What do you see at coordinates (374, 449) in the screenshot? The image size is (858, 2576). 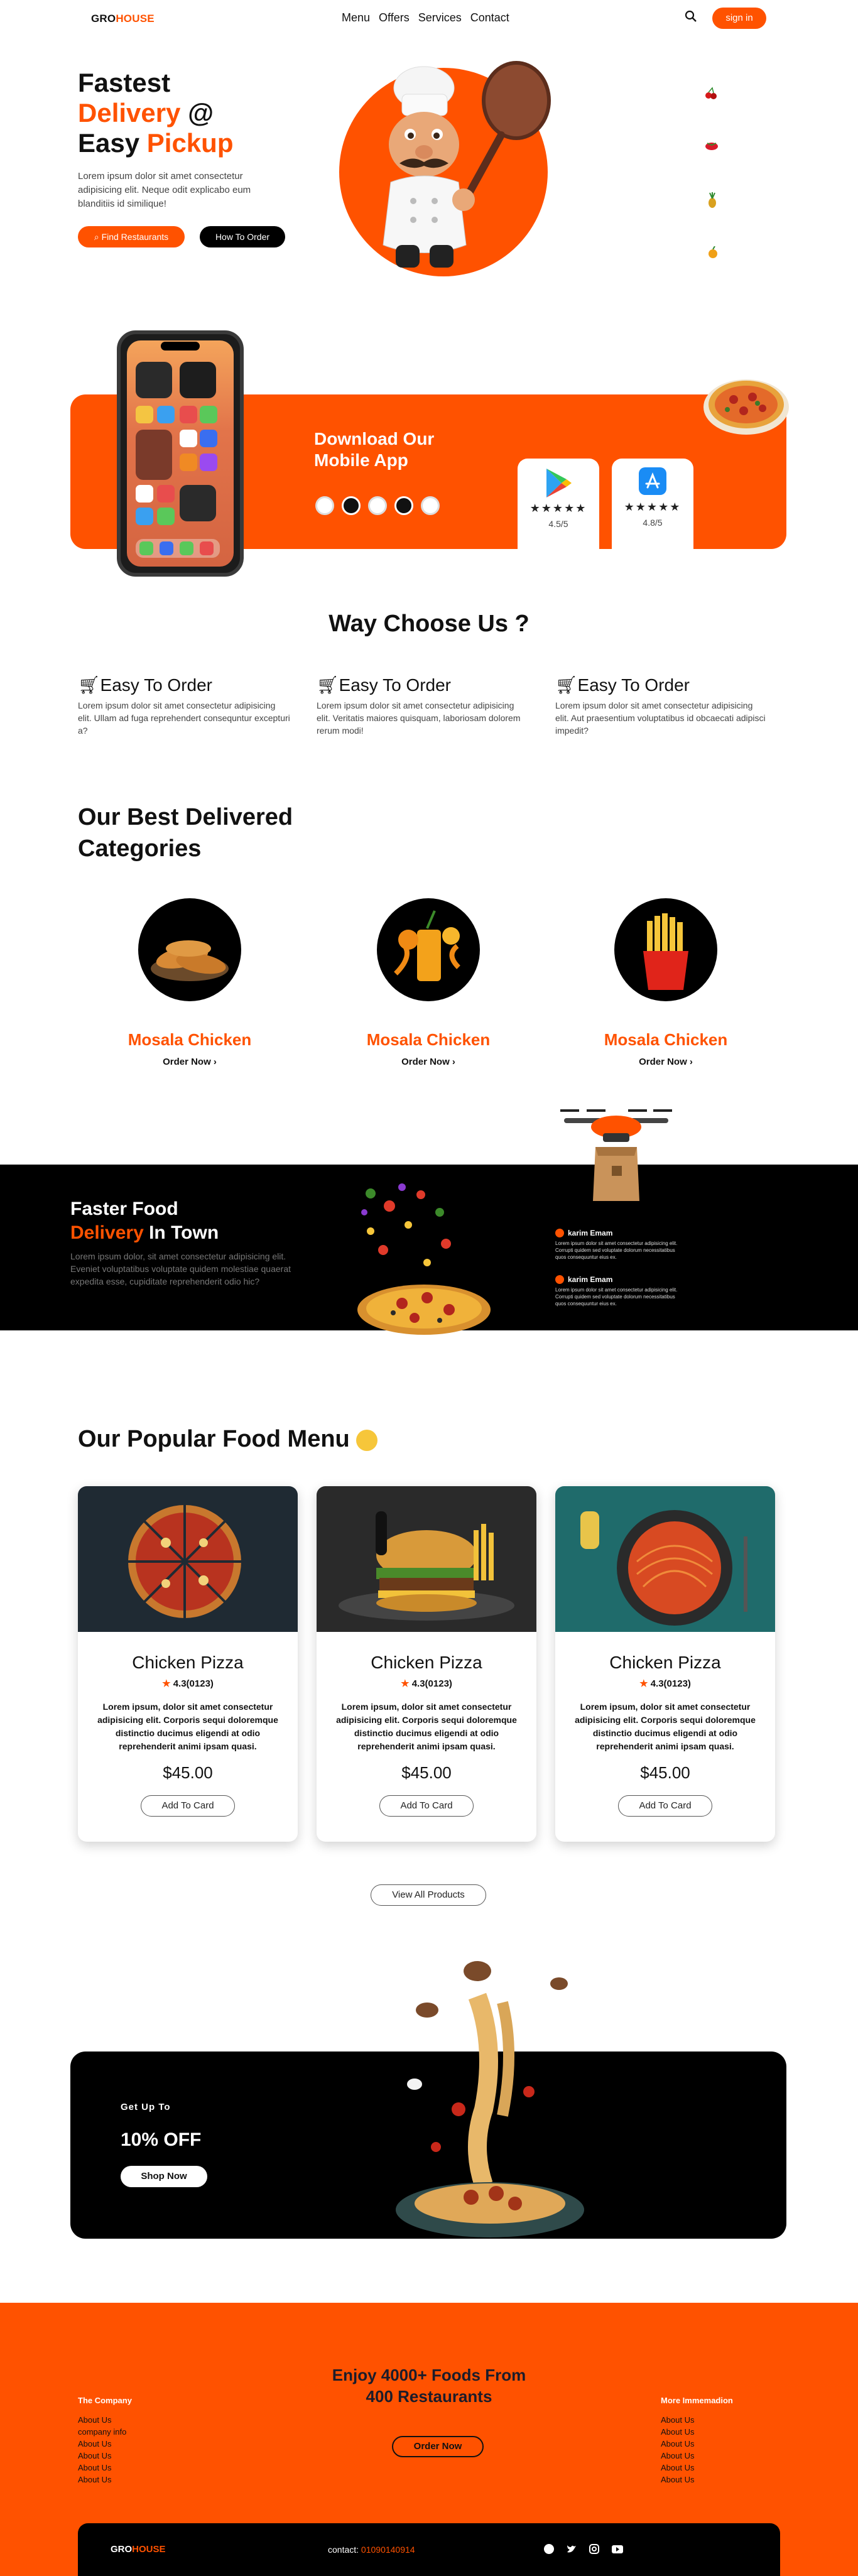 I see `download-title: Download Our Mobile App` at bounding box center [374, 449].